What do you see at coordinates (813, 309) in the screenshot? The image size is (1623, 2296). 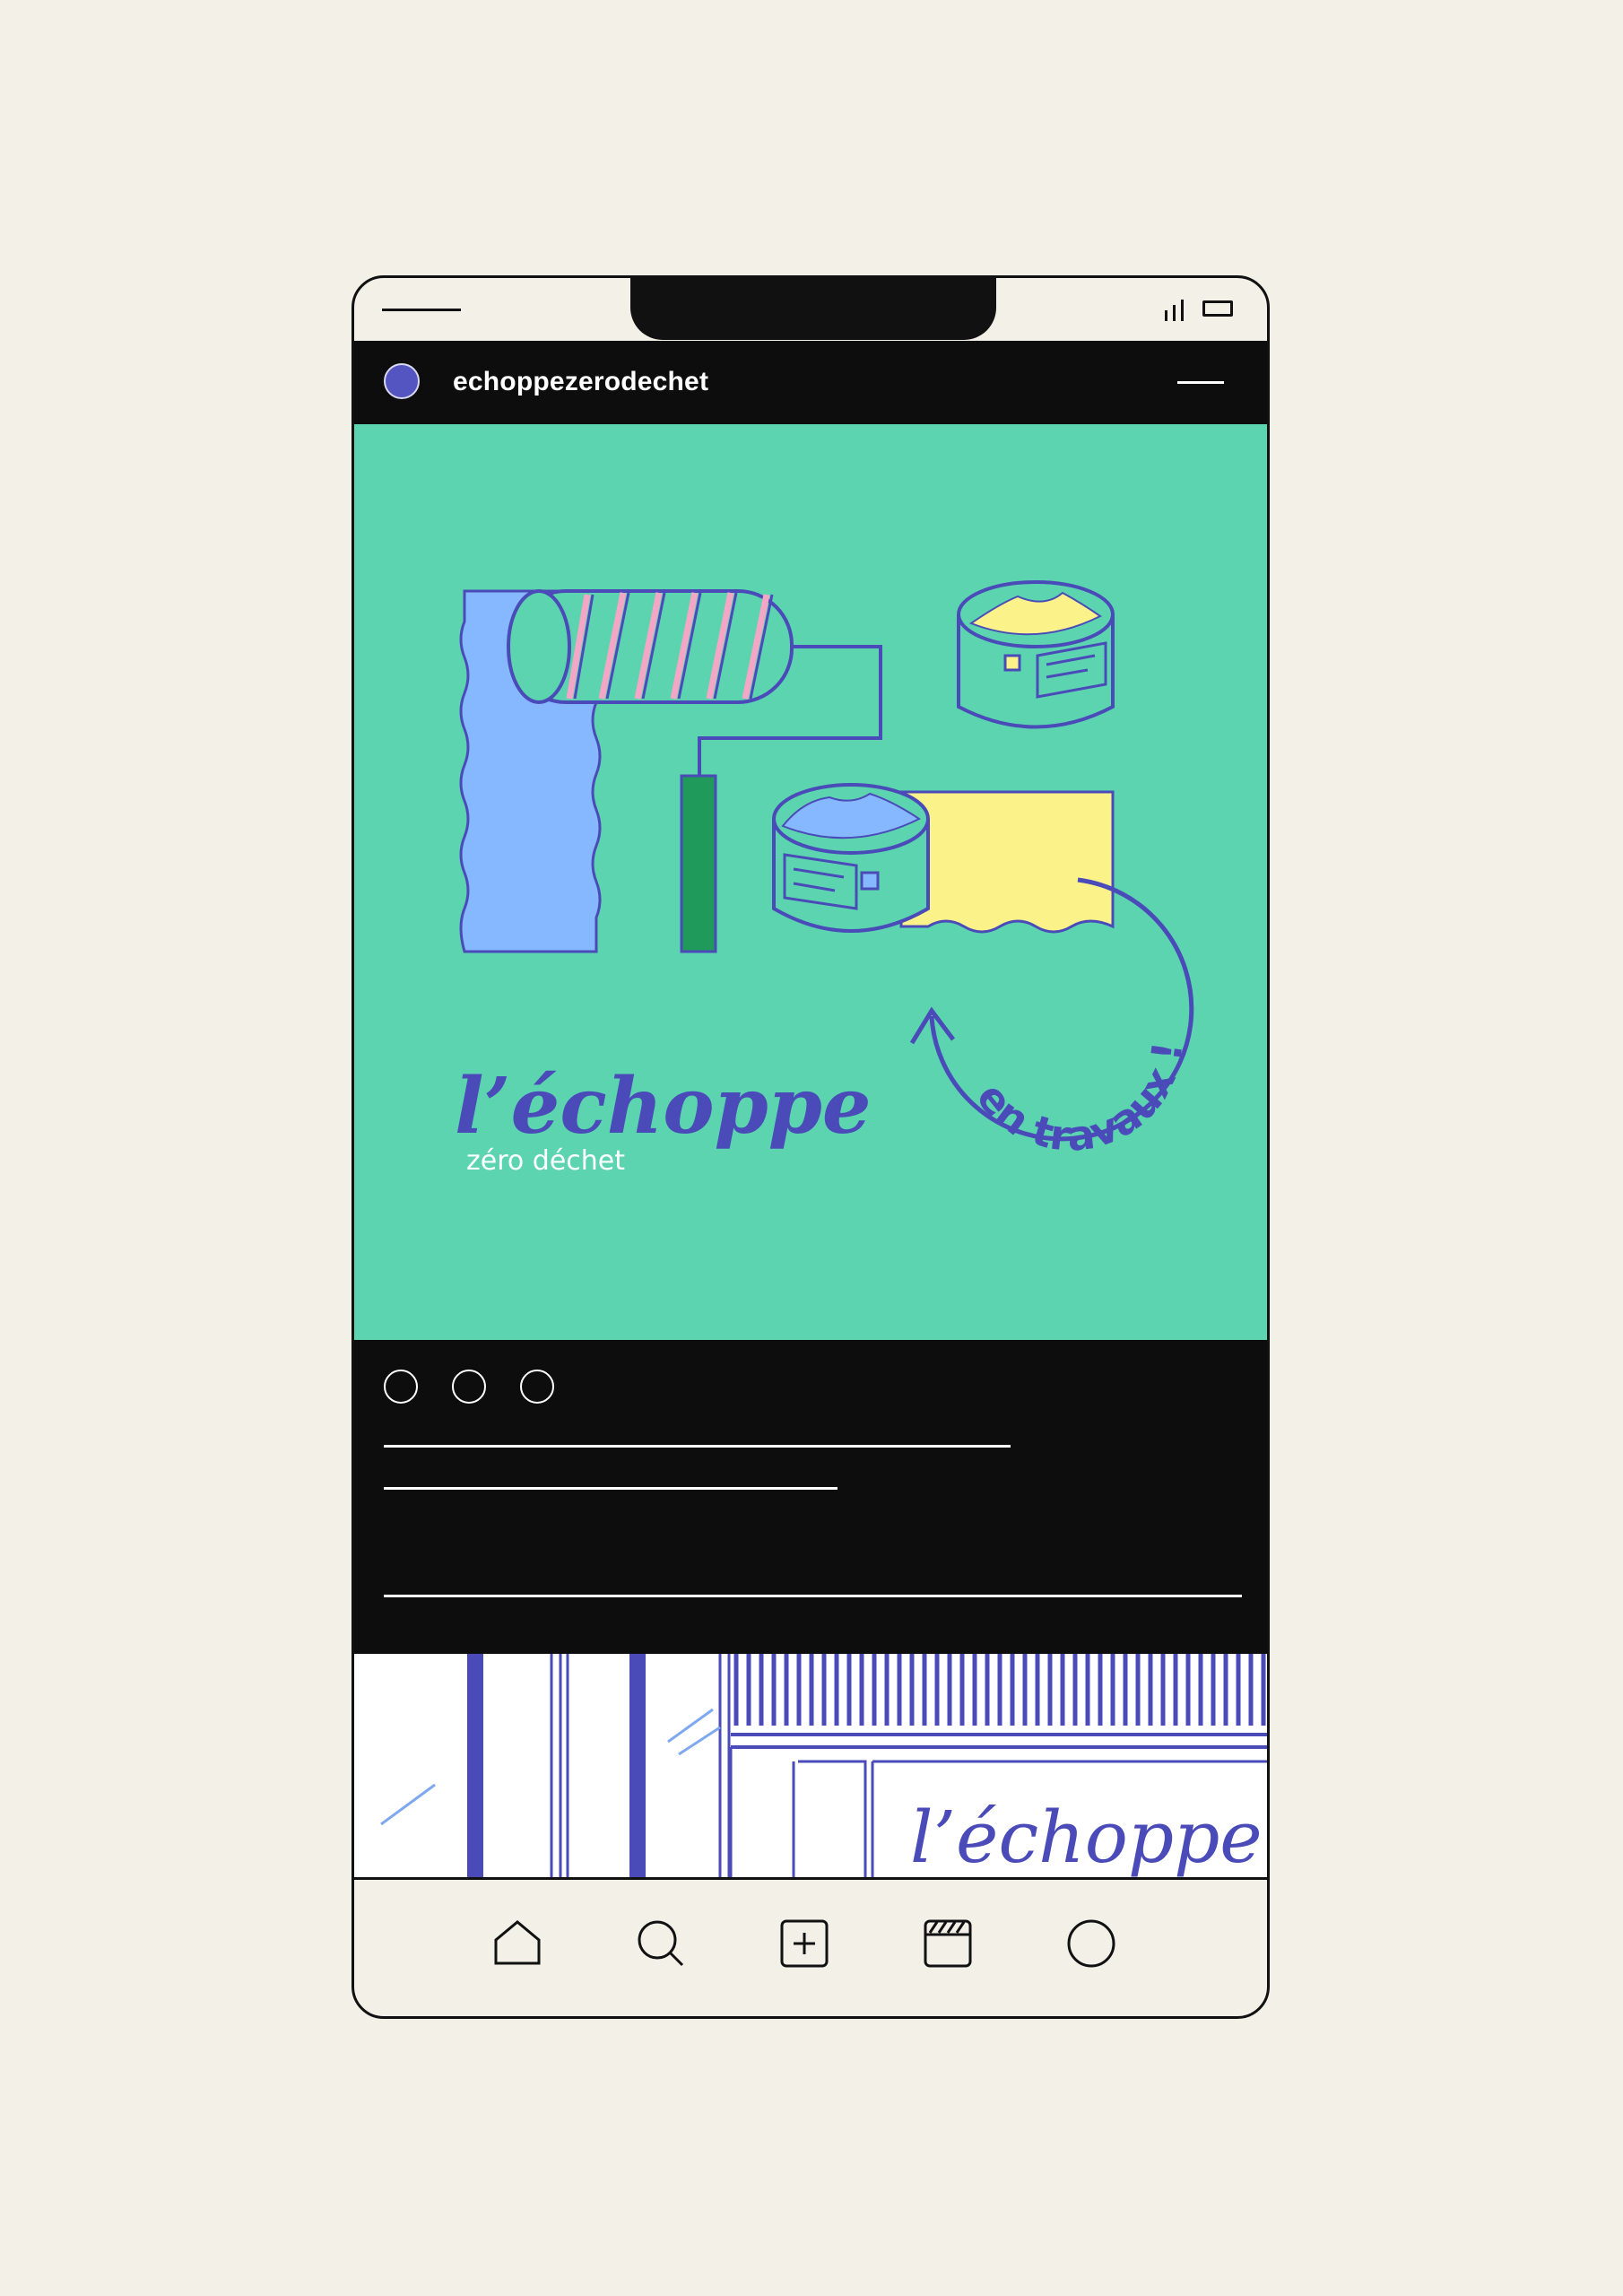 I see `phone-notch` at bounding box center [813, 309].